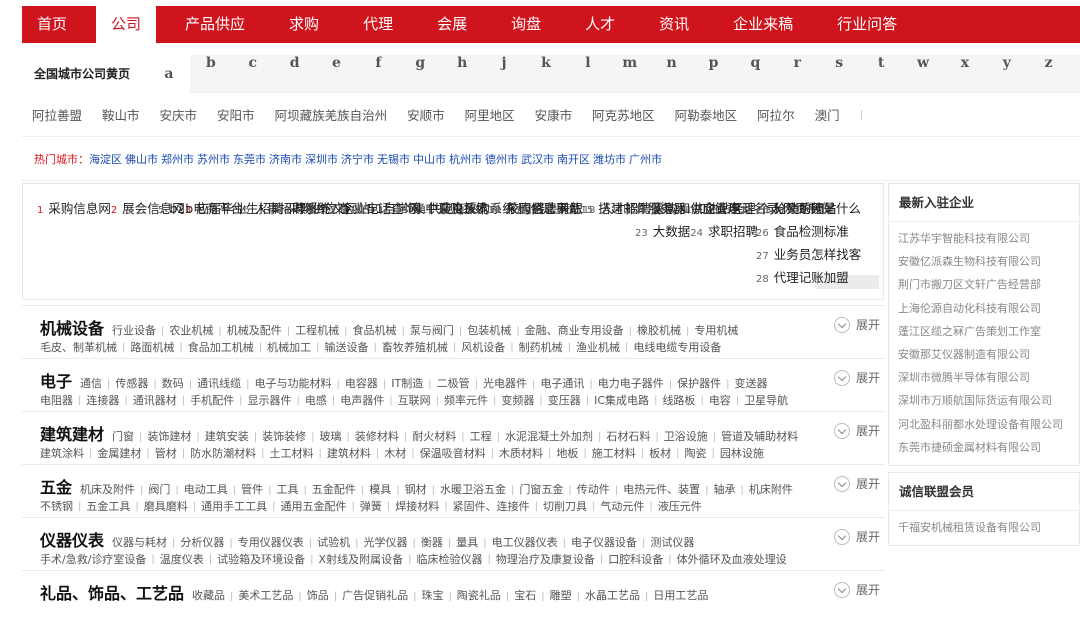  I want to click on subcategory-link: 工程机械, so click(317, 329).